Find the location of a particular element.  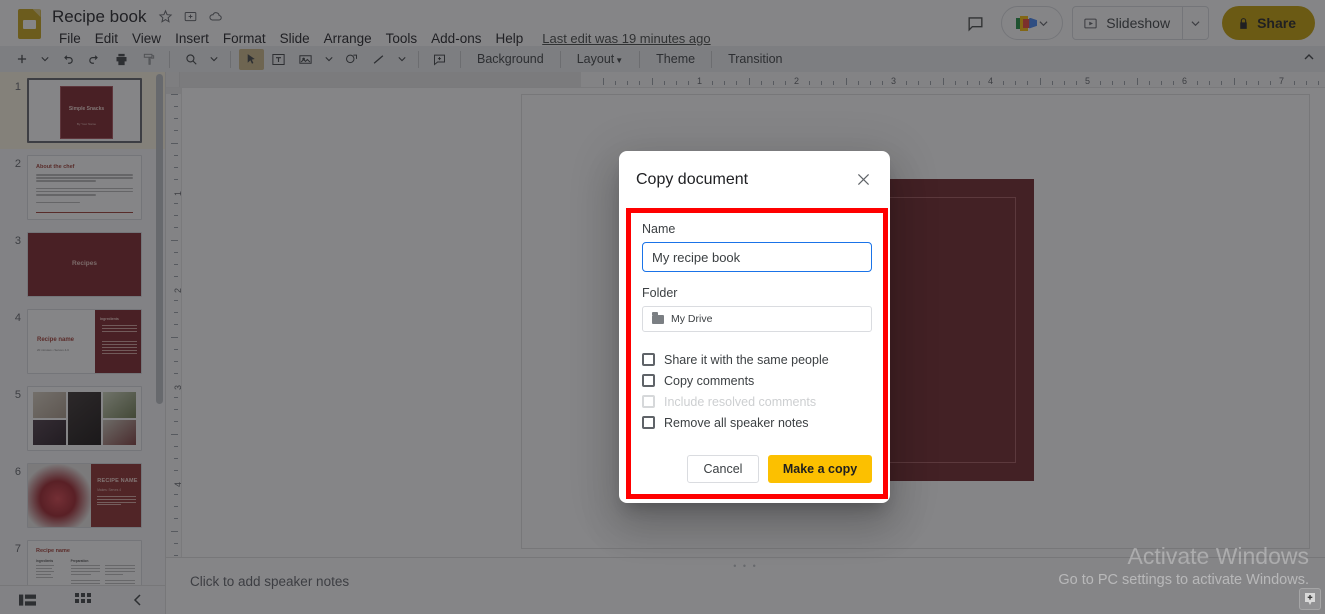

remove-speaker-notes-checkbox: Remove all speaker notes is located at coordinates (757, 422).